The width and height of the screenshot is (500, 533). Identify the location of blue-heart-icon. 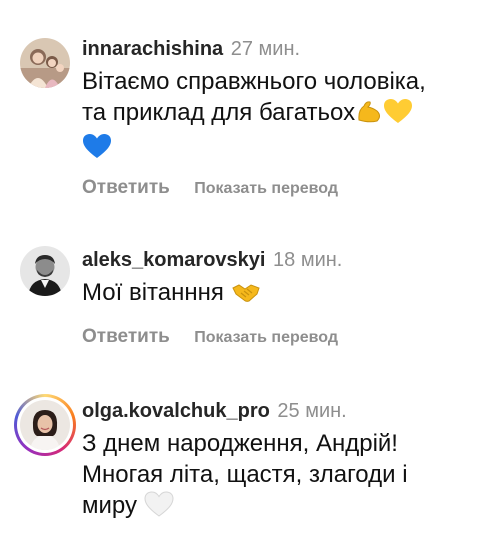
(97, 150).